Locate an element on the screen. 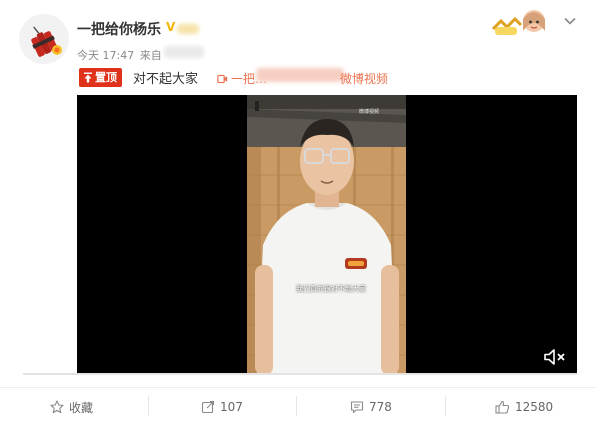 This screenshot has height=425, width=595. comment-count: 778 is located at coordinates (380, 407).